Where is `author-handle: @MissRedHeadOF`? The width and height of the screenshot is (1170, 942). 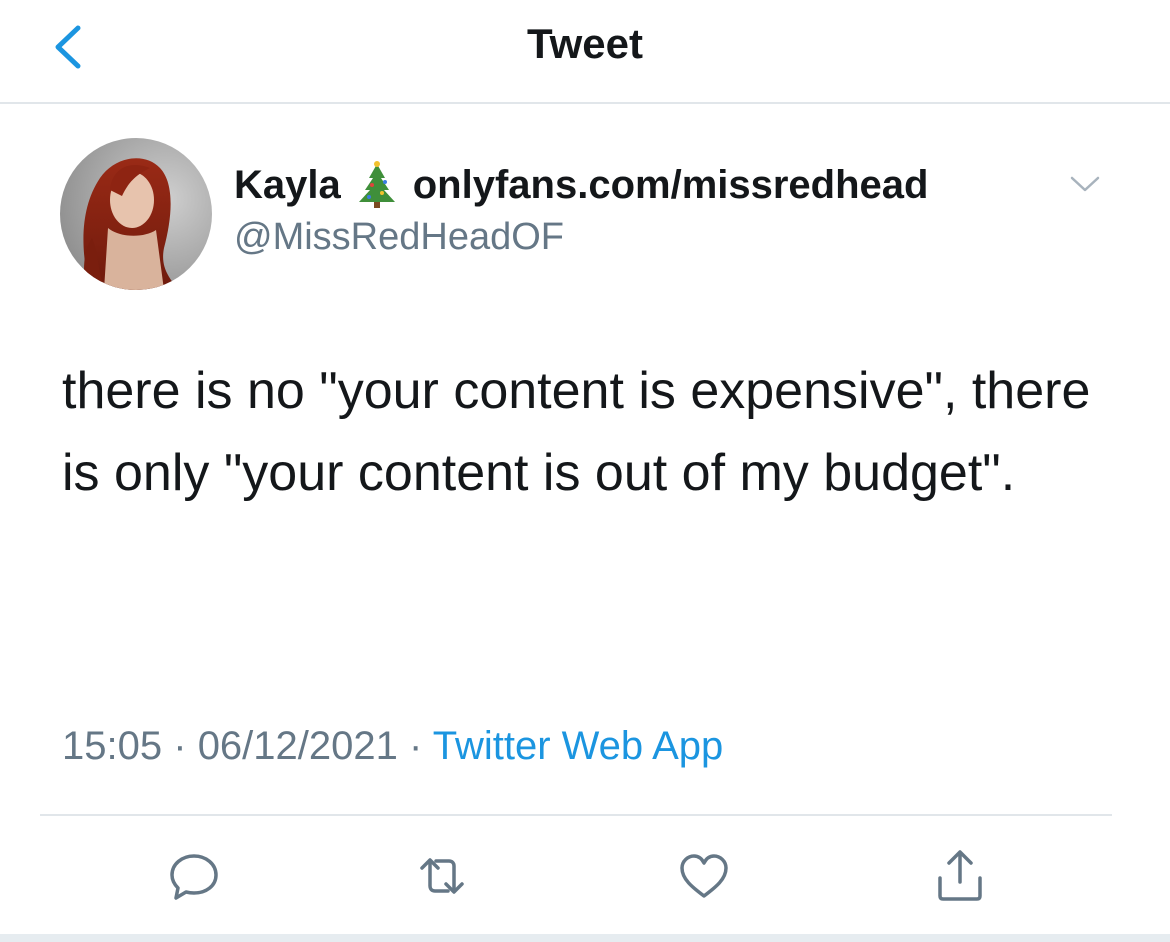 author-handle: @MissRedHeadOF is located at coordinates (399, 237).